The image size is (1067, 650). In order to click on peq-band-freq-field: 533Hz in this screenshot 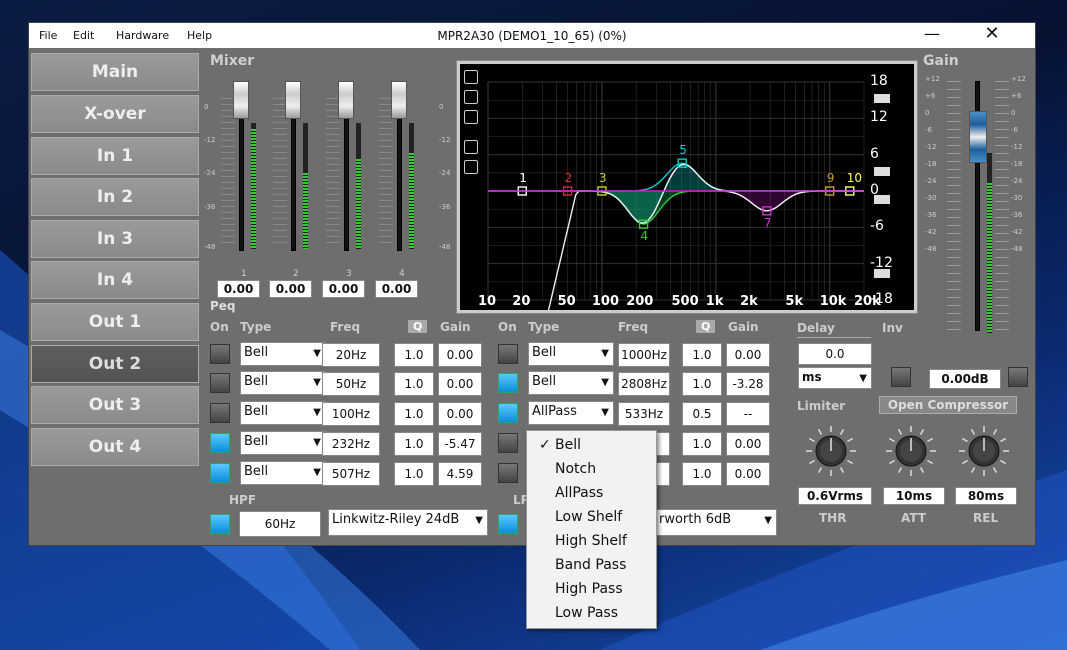, I will do `click(644, 414)`.